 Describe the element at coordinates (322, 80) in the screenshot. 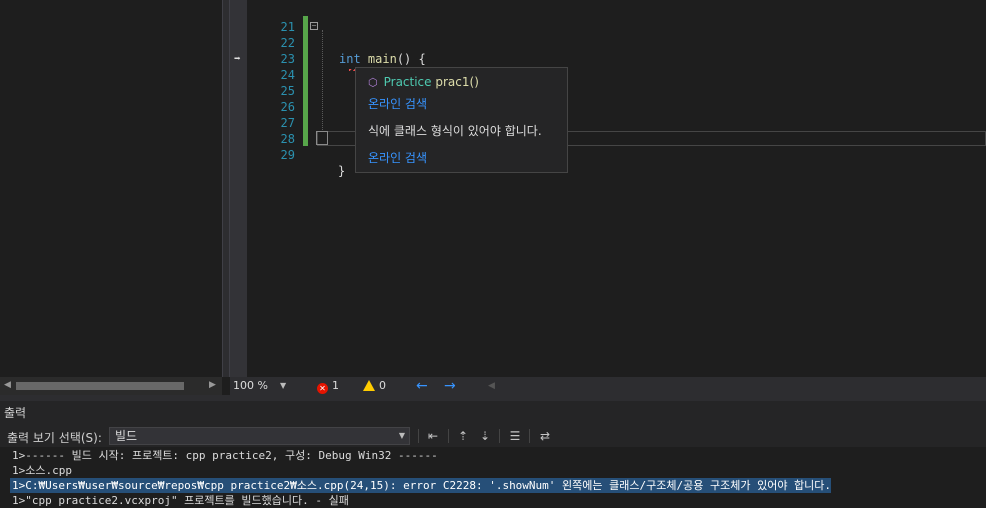

I see `indent-guide` at that location.